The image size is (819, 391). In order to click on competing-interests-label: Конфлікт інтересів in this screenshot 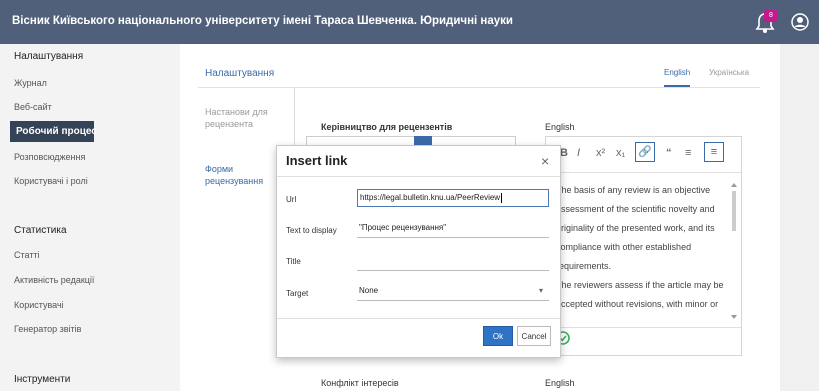, I will do `click(360, 383)`.